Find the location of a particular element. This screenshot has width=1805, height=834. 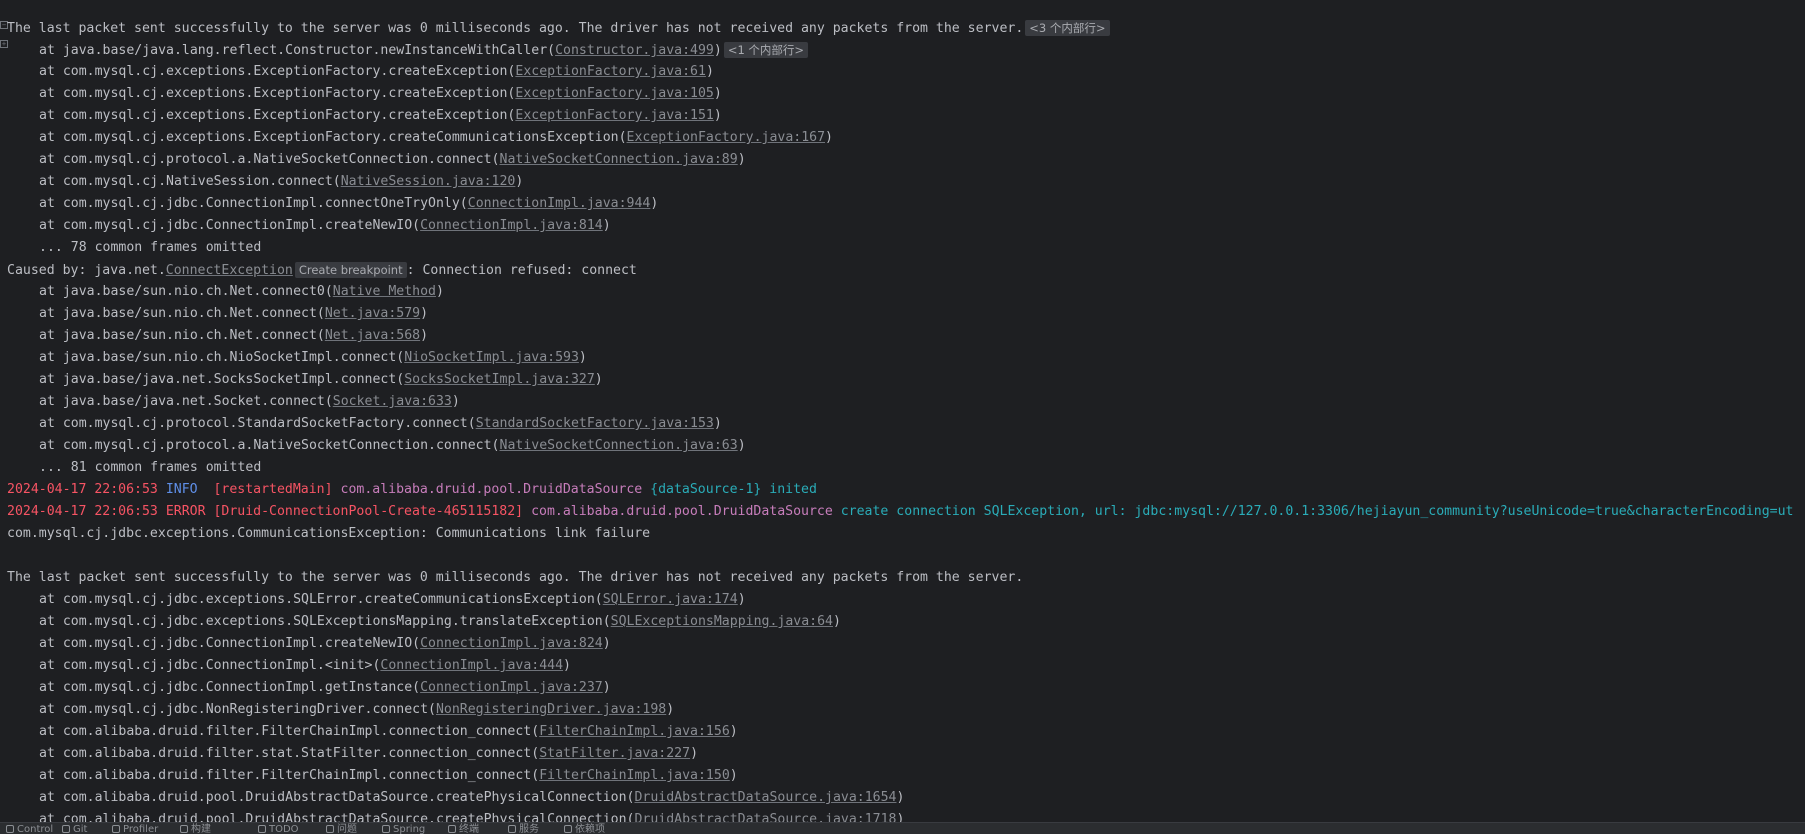

tool-window-tab: 依赖项 is located at coordinates (584, 829).